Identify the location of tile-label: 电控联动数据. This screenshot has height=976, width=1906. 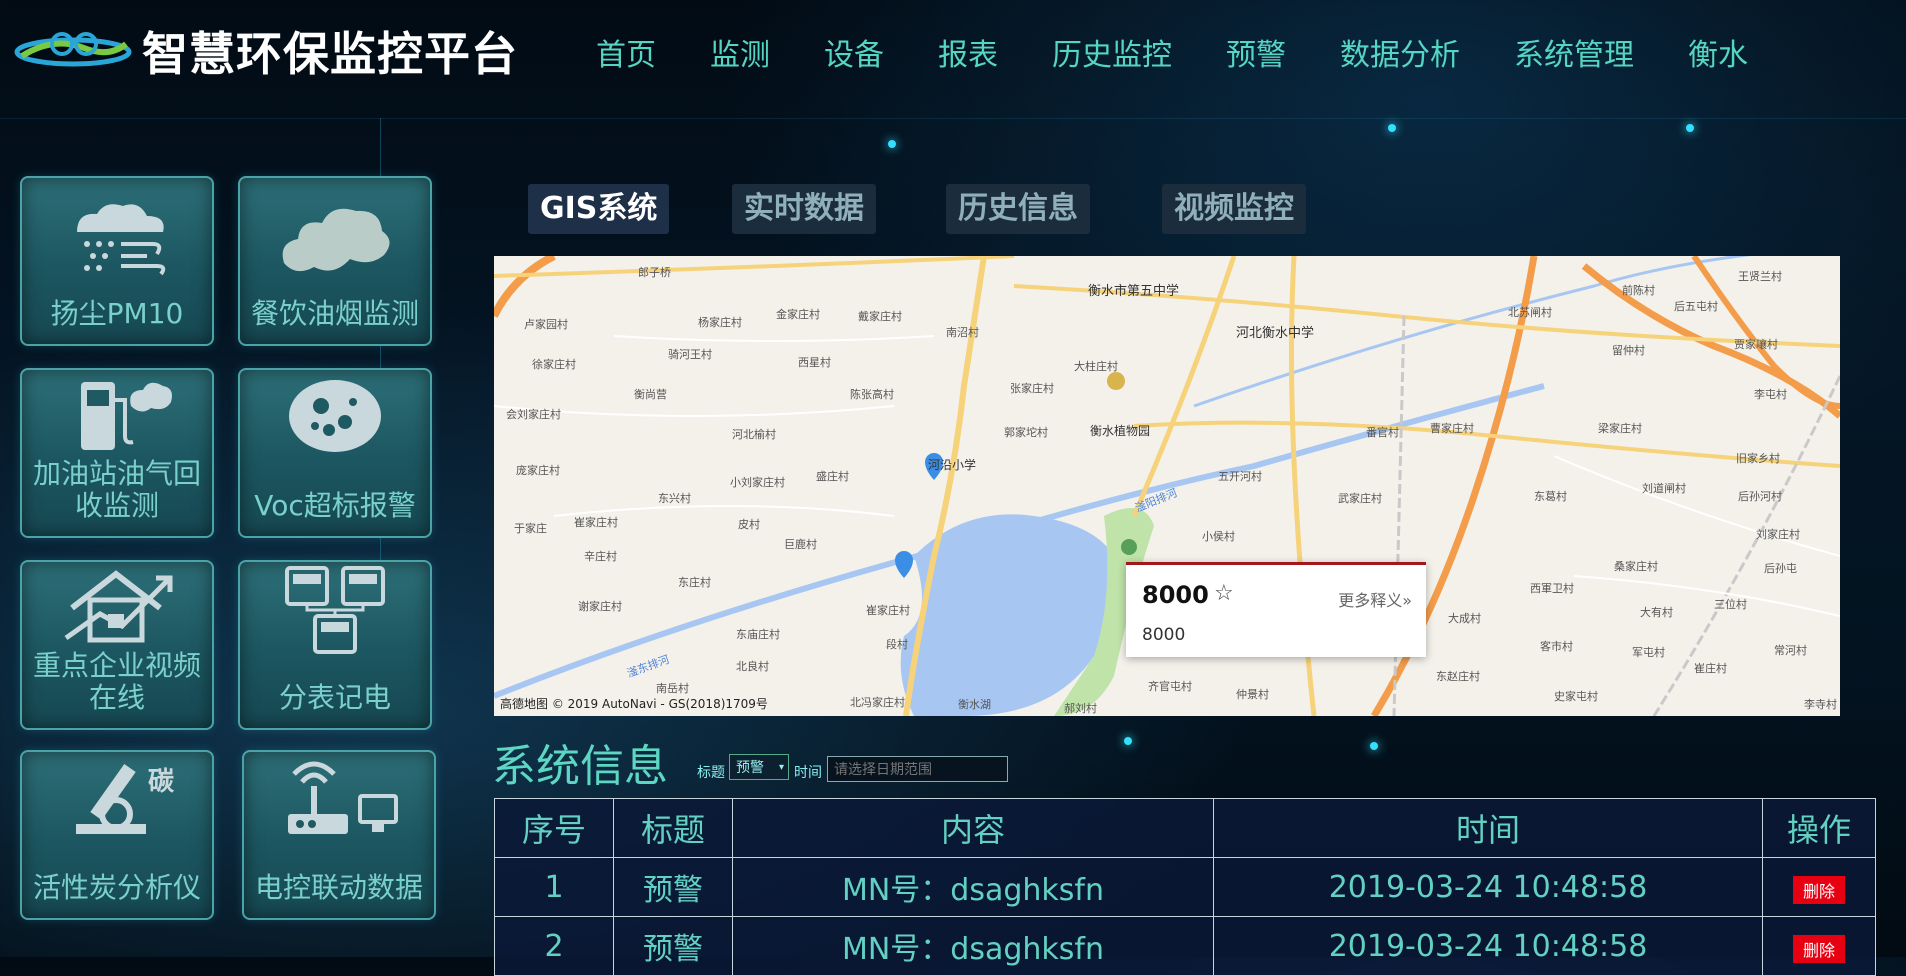
(338, 887).